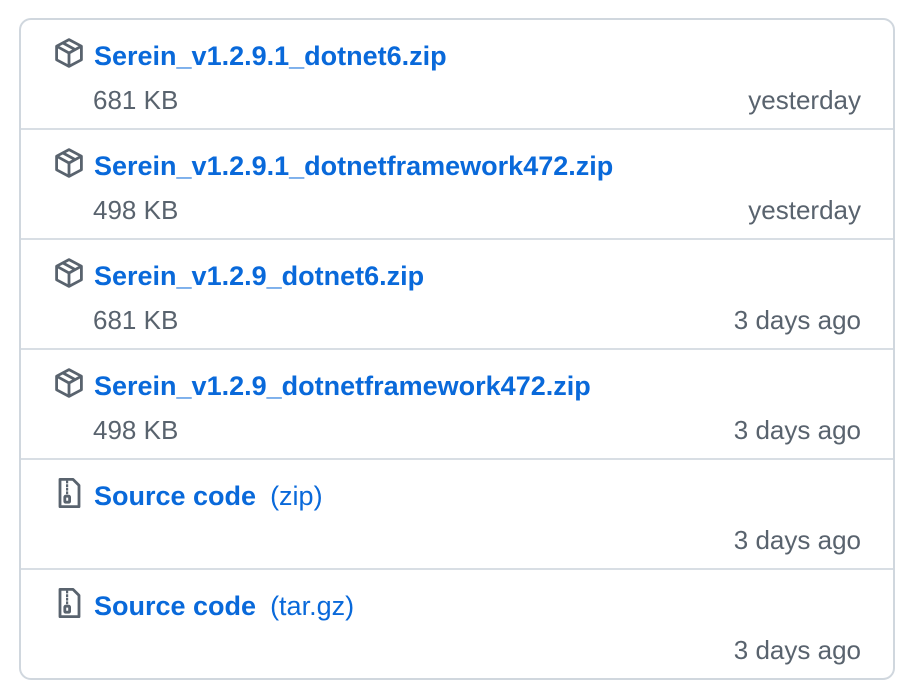 This screenshot has height=695, width=913. Describe the element at coordinates (296, 496) in the screenshot. I see `asset-format-label: (zip)` at that location.